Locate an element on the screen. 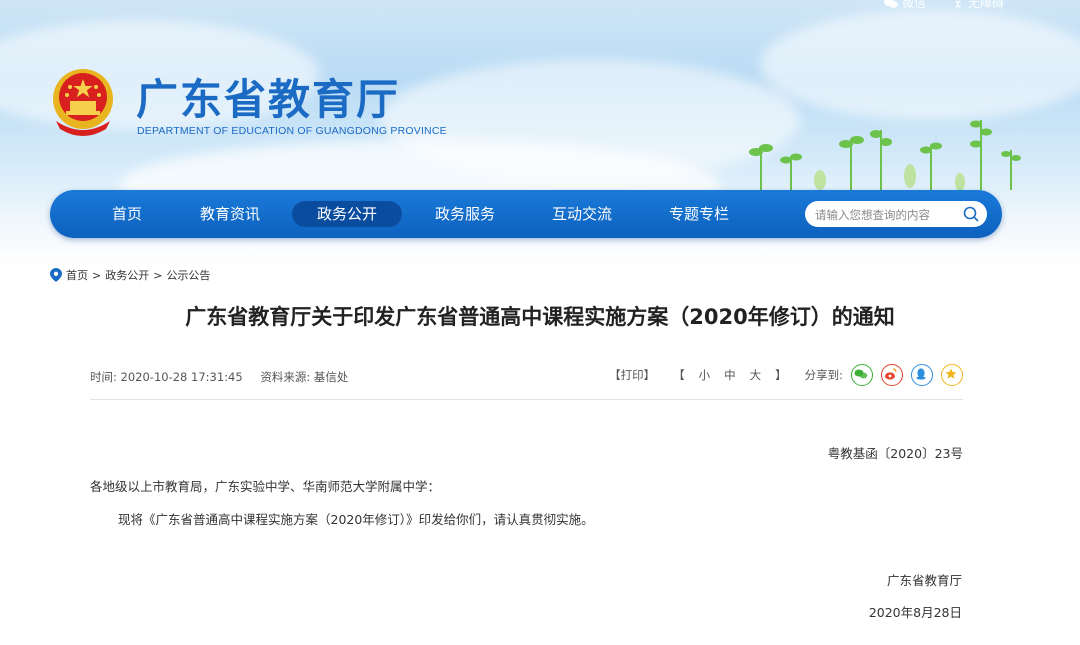 Image resolution: width=1080 pixels, height=645 pixels. search-icon is located at coordinates (971, 214).